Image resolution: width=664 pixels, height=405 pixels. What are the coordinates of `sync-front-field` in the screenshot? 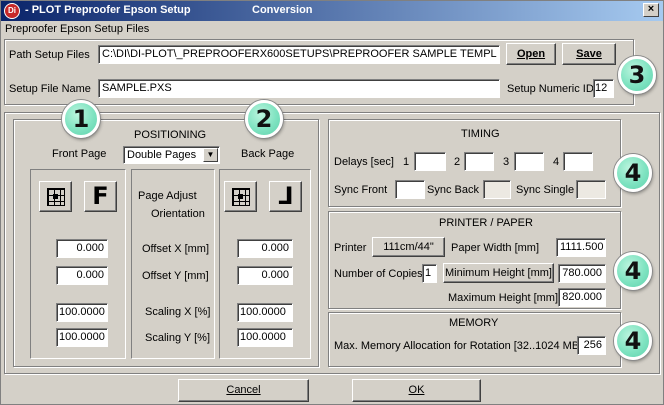 It's located at (410, 189).